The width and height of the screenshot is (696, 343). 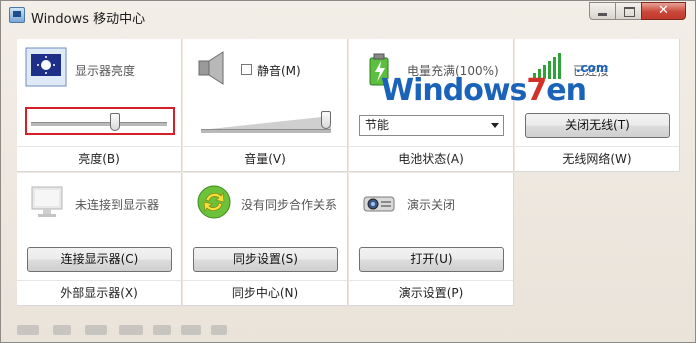 What do you see at coordinates (100, 121) in the screenshot?
I see `highlight-box` at bounding box center [100, 121].